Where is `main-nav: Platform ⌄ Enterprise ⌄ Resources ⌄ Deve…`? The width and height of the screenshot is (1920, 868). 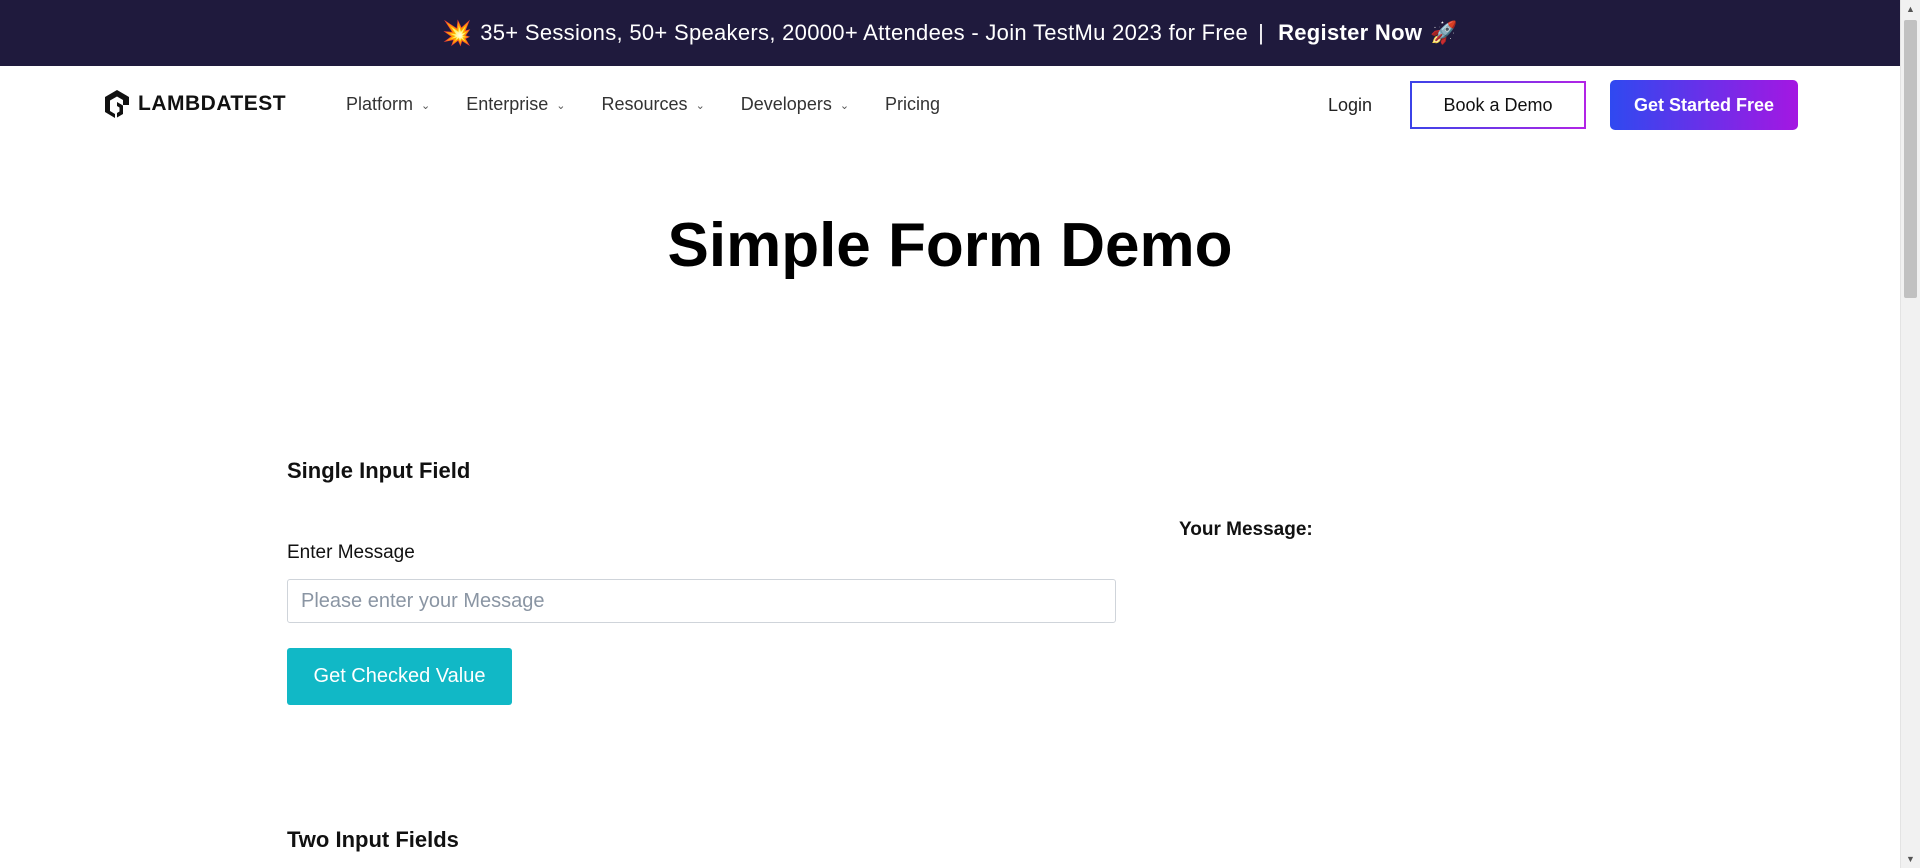
main-nav: Platform ⌄ Enterprise ⌄ Resources ⌄ Deve… is located at coordinates (643, 104).